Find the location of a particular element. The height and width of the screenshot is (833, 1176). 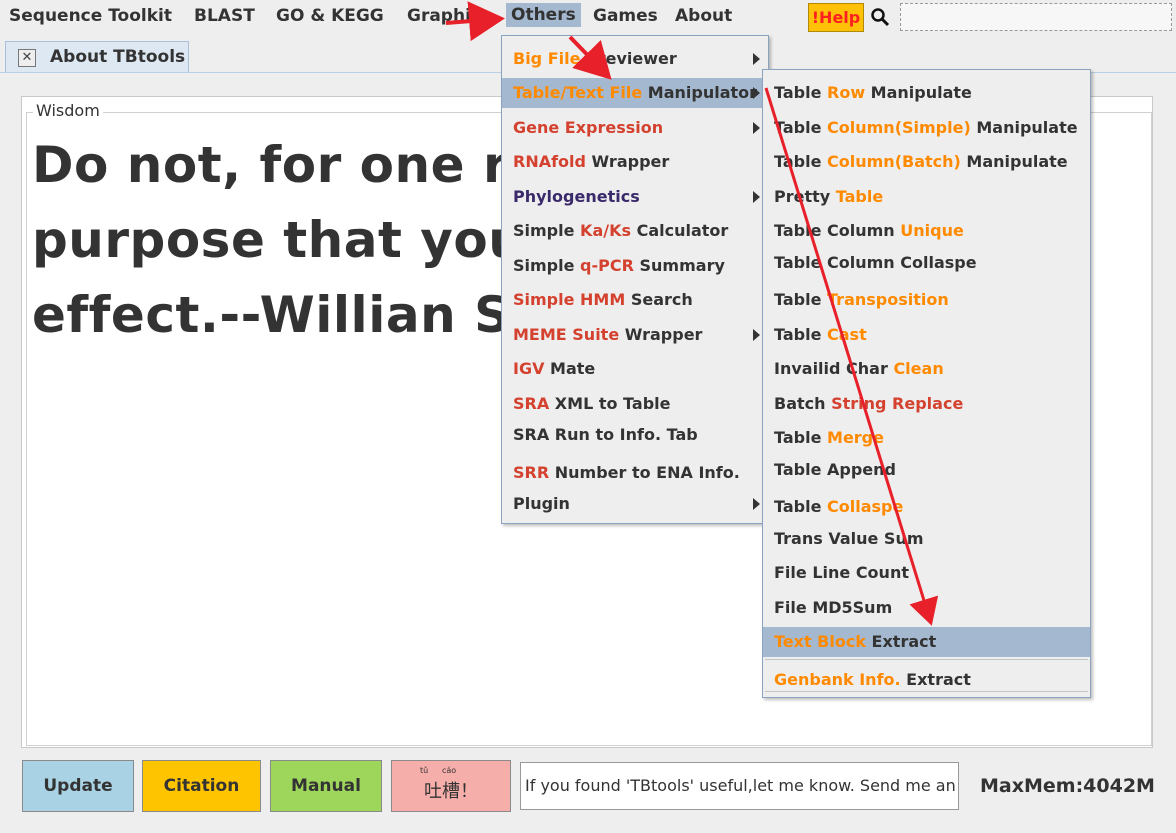

menu-separator is located at coordinates (926, 659).